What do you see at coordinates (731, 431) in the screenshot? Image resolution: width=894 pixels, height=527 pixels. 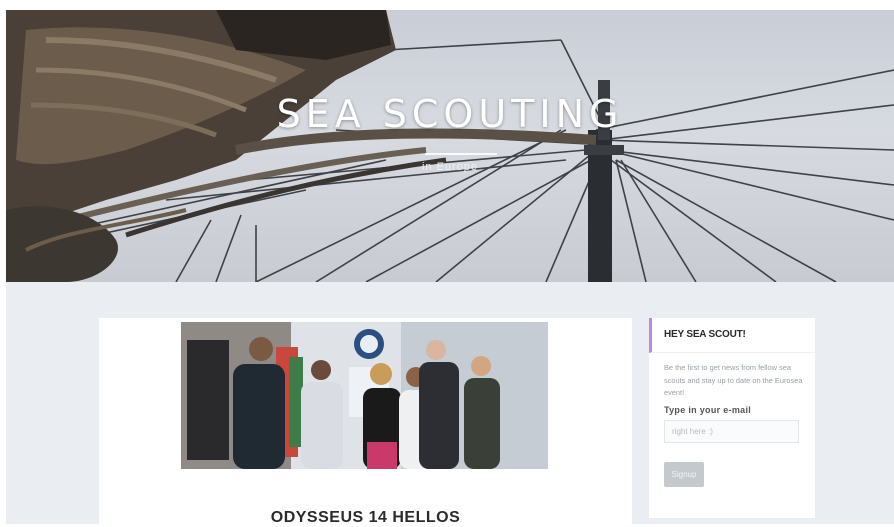 I see `email-input` at bounding box center [731, 431].